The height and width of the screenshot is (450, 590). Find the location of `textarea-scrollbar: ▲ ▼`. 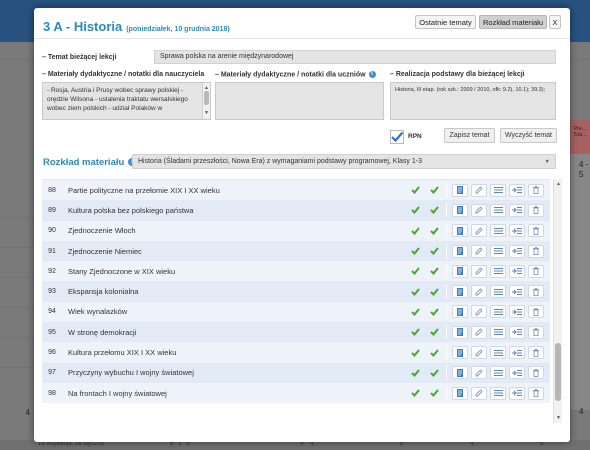

textarea-scrollbar: ▲ ▼ is located at coordinates (206, 101).